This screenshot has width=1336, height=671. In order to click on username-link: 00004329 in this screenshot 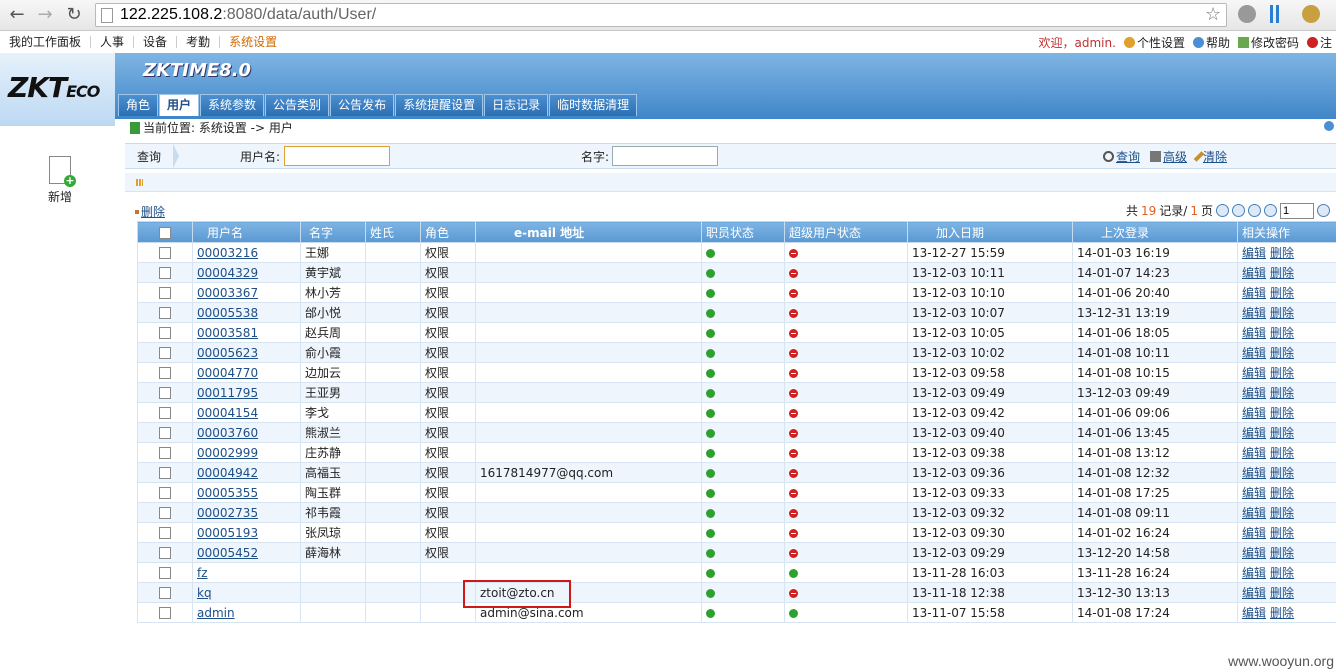, I will do `click(227, 273)`.